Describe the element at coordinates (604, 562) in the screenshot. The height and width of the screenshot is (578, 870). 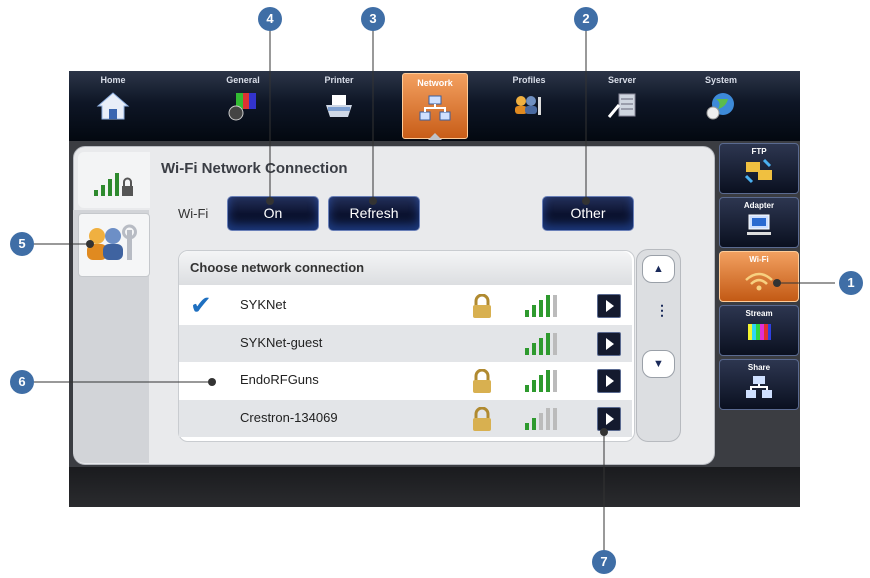
I see `callout-badge-7: 7` at that location.